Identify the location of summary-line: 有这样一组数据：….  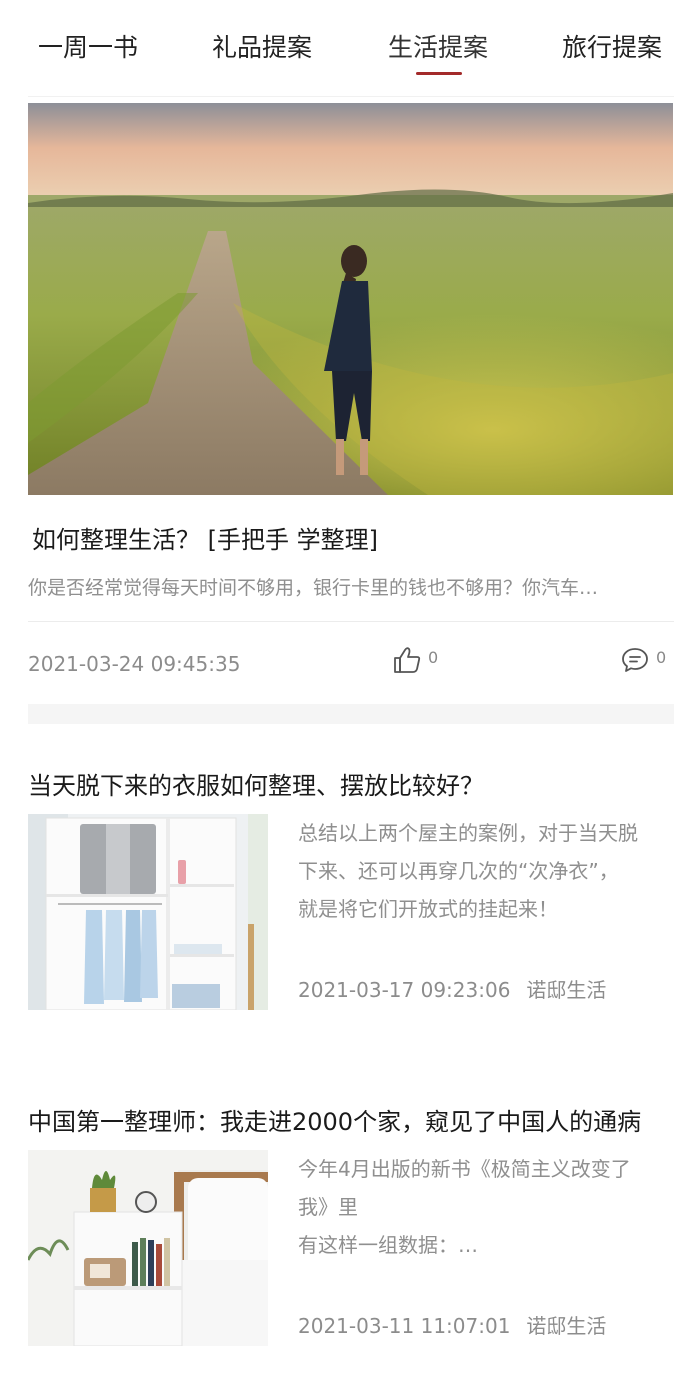
(388, 1245).